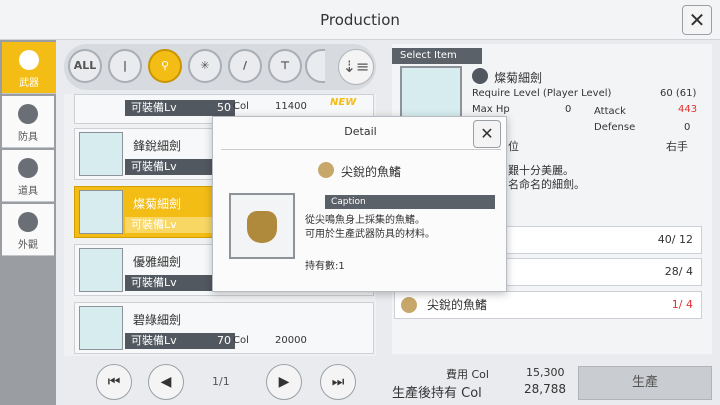 This screenshot has width=720, height=405. I want to click on material-thumbnail, so click(262, 226).